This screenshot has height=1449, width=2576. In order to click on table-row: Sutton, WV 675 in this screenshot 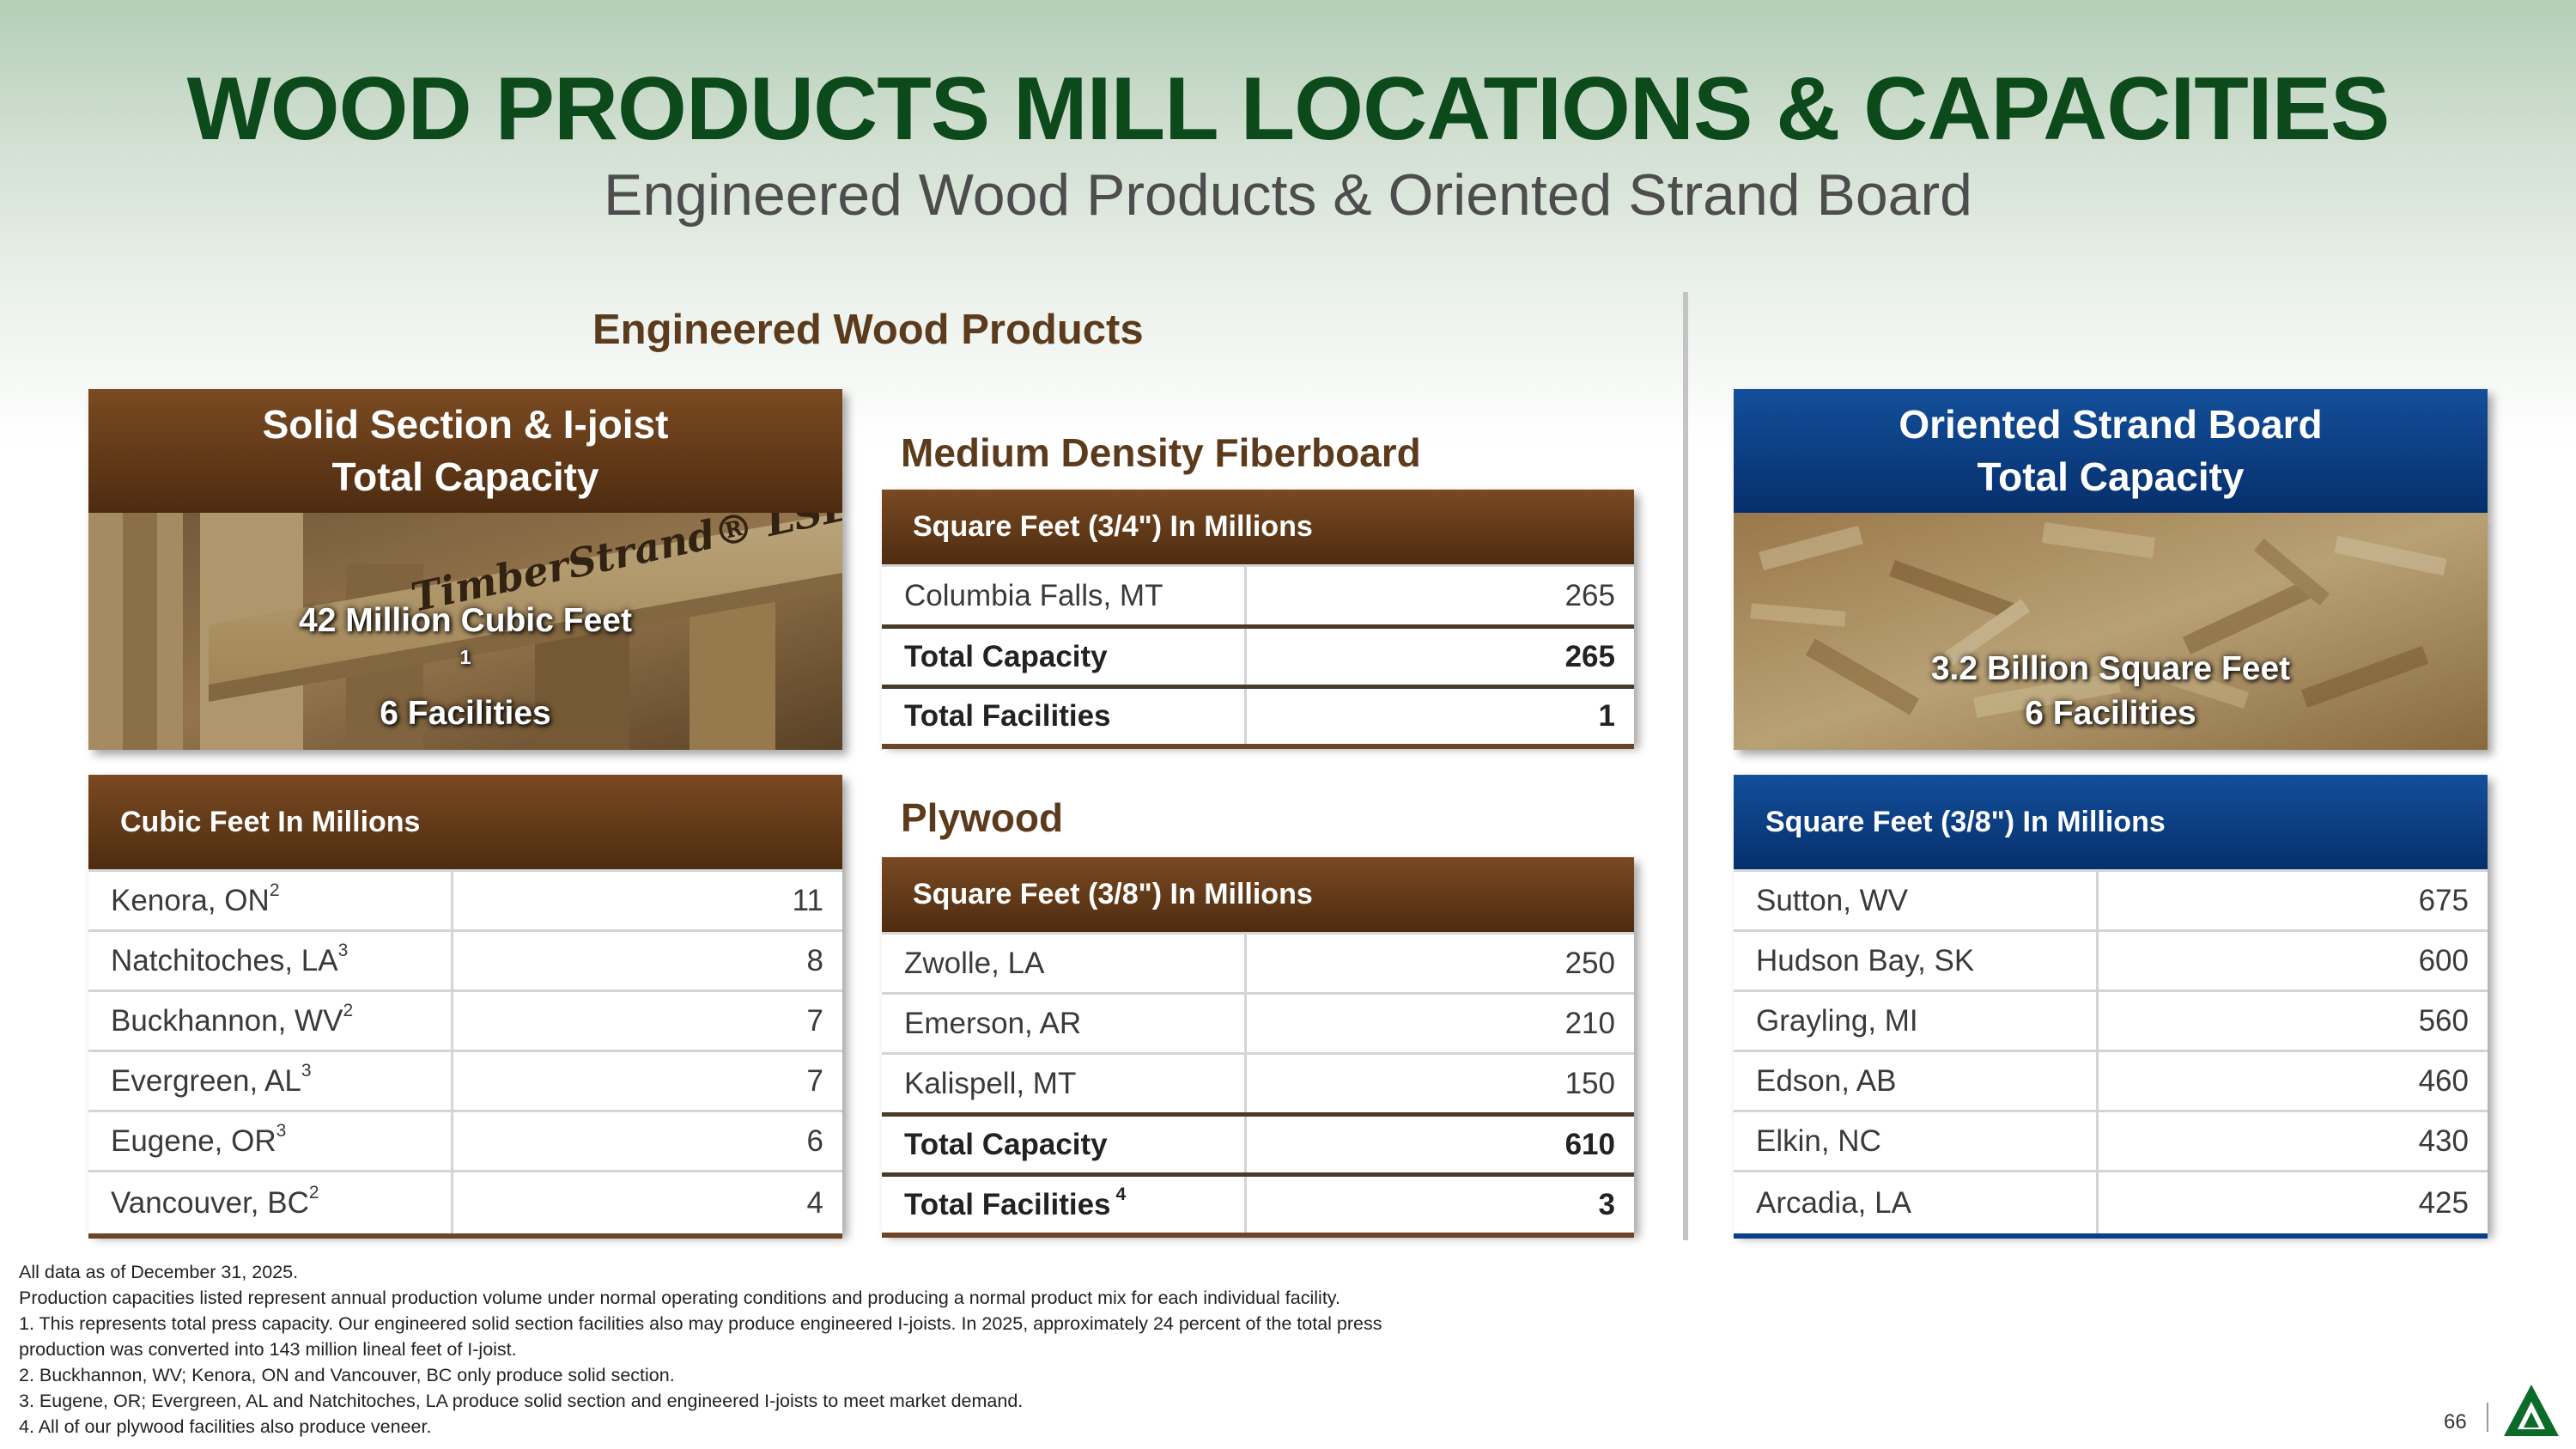, I will do `click(2111, 899)`.